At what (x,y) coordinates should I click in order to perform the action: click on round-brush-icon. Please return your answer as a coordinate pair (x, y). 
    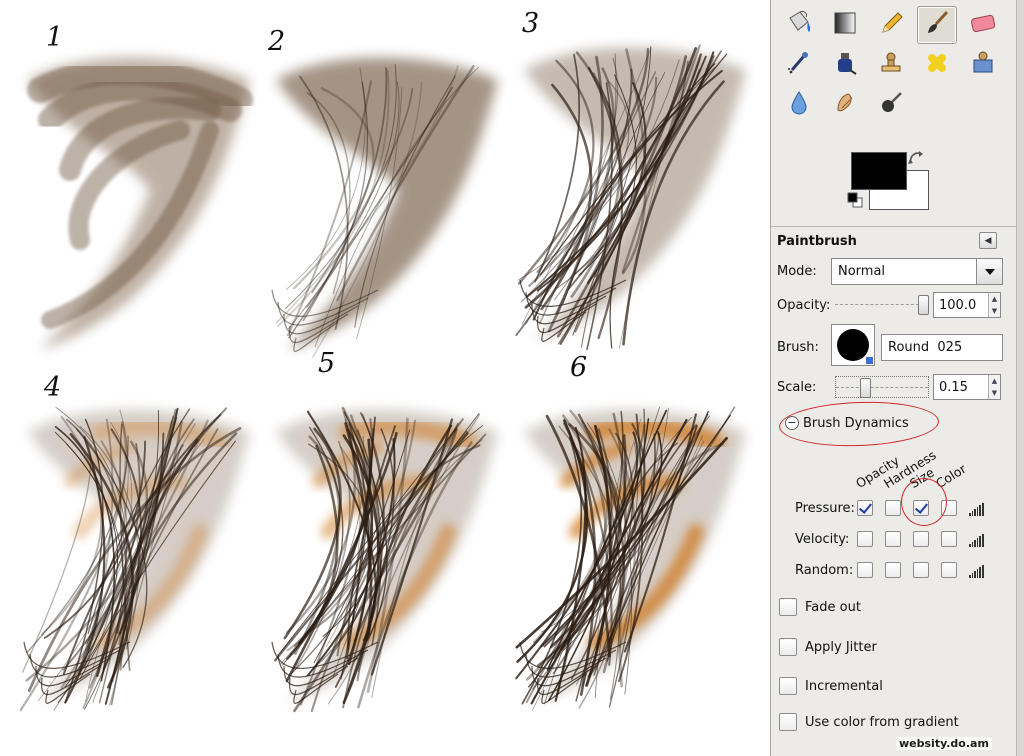
    Looking at the image, I should click on (853, 345).